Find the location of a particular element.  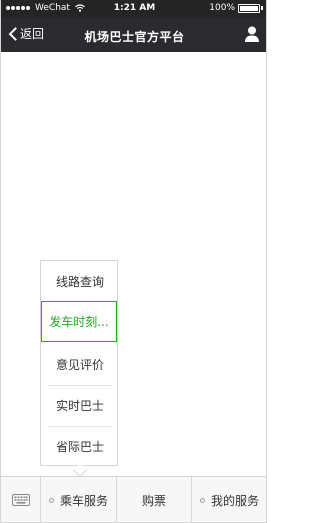

submenu-item-realtime-bus: 实时巴士 is located at coordinates (80, 405).